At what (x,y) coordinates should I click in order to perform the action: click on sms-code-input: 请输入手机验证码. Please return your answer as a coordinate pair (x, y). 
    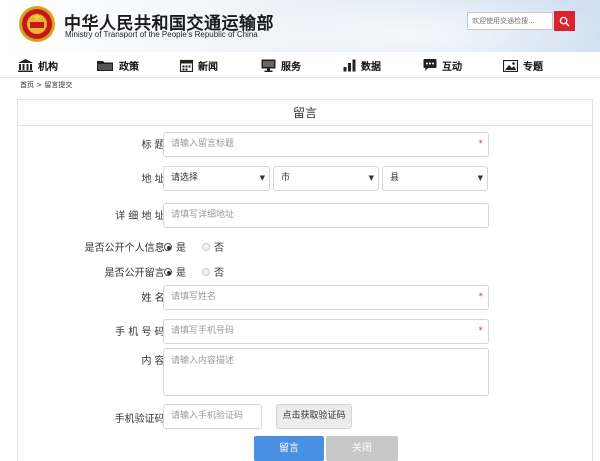
    Looking at the image, I should click on (212, 416).